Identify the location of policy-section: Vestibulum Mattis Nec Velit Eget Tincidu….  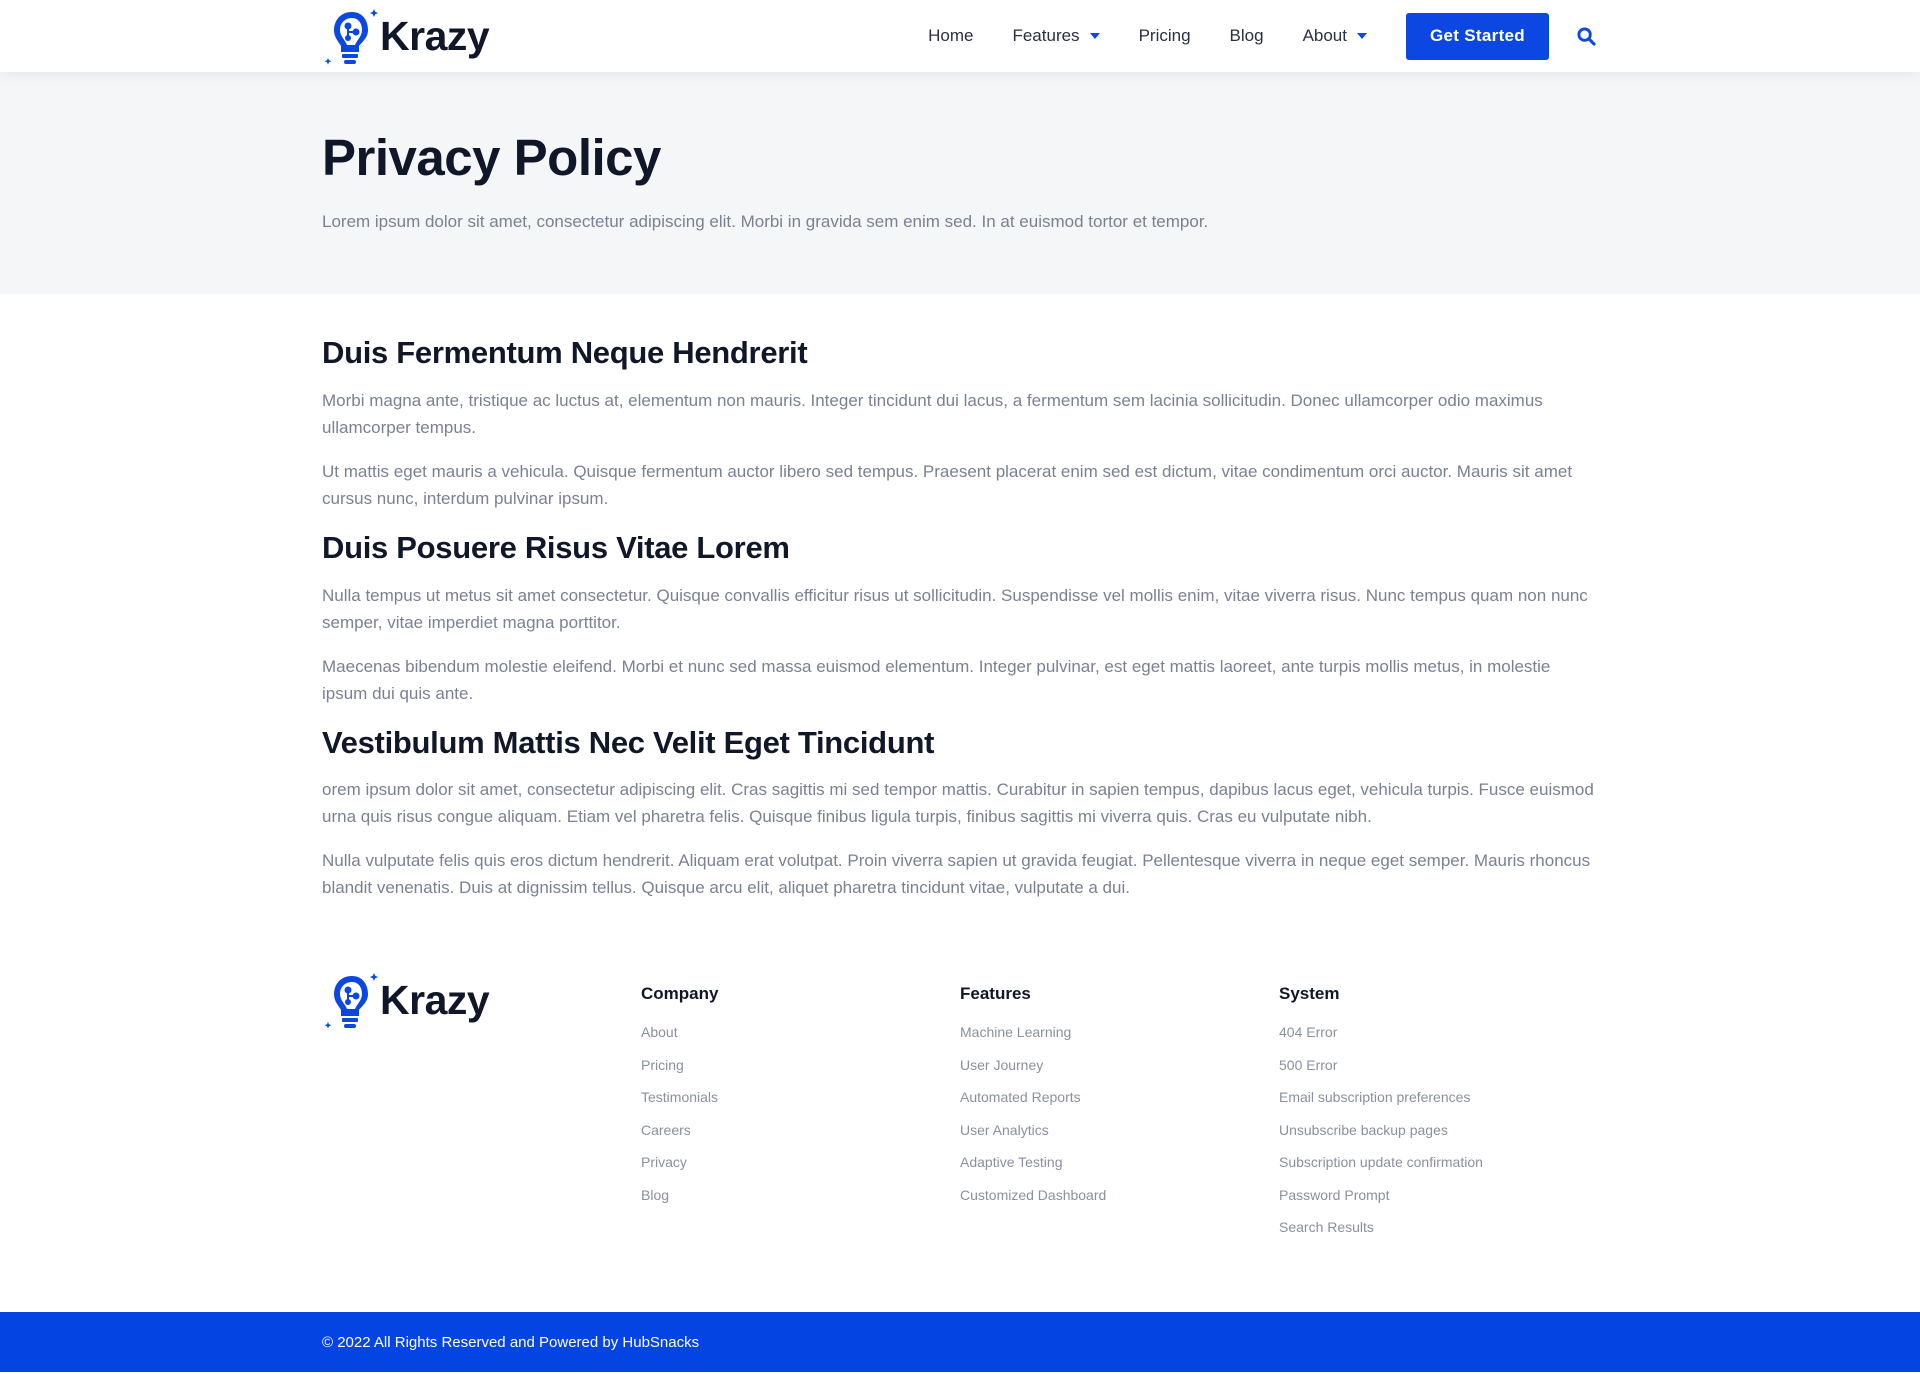
(960, 813).